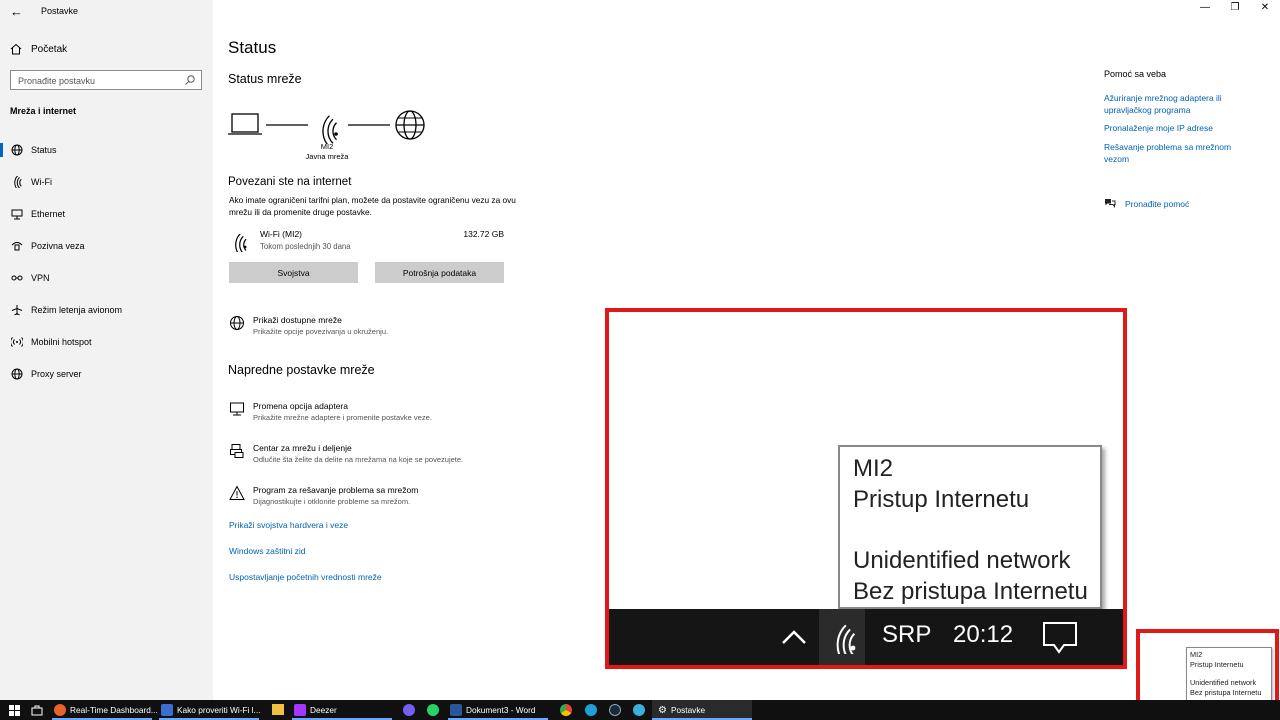 The height and width of the screenshot is (720, 1280). Describe the element at coordinates (941, 499) in the screenshot. I see `tooltip-line: Pristup Internetu` at that location.